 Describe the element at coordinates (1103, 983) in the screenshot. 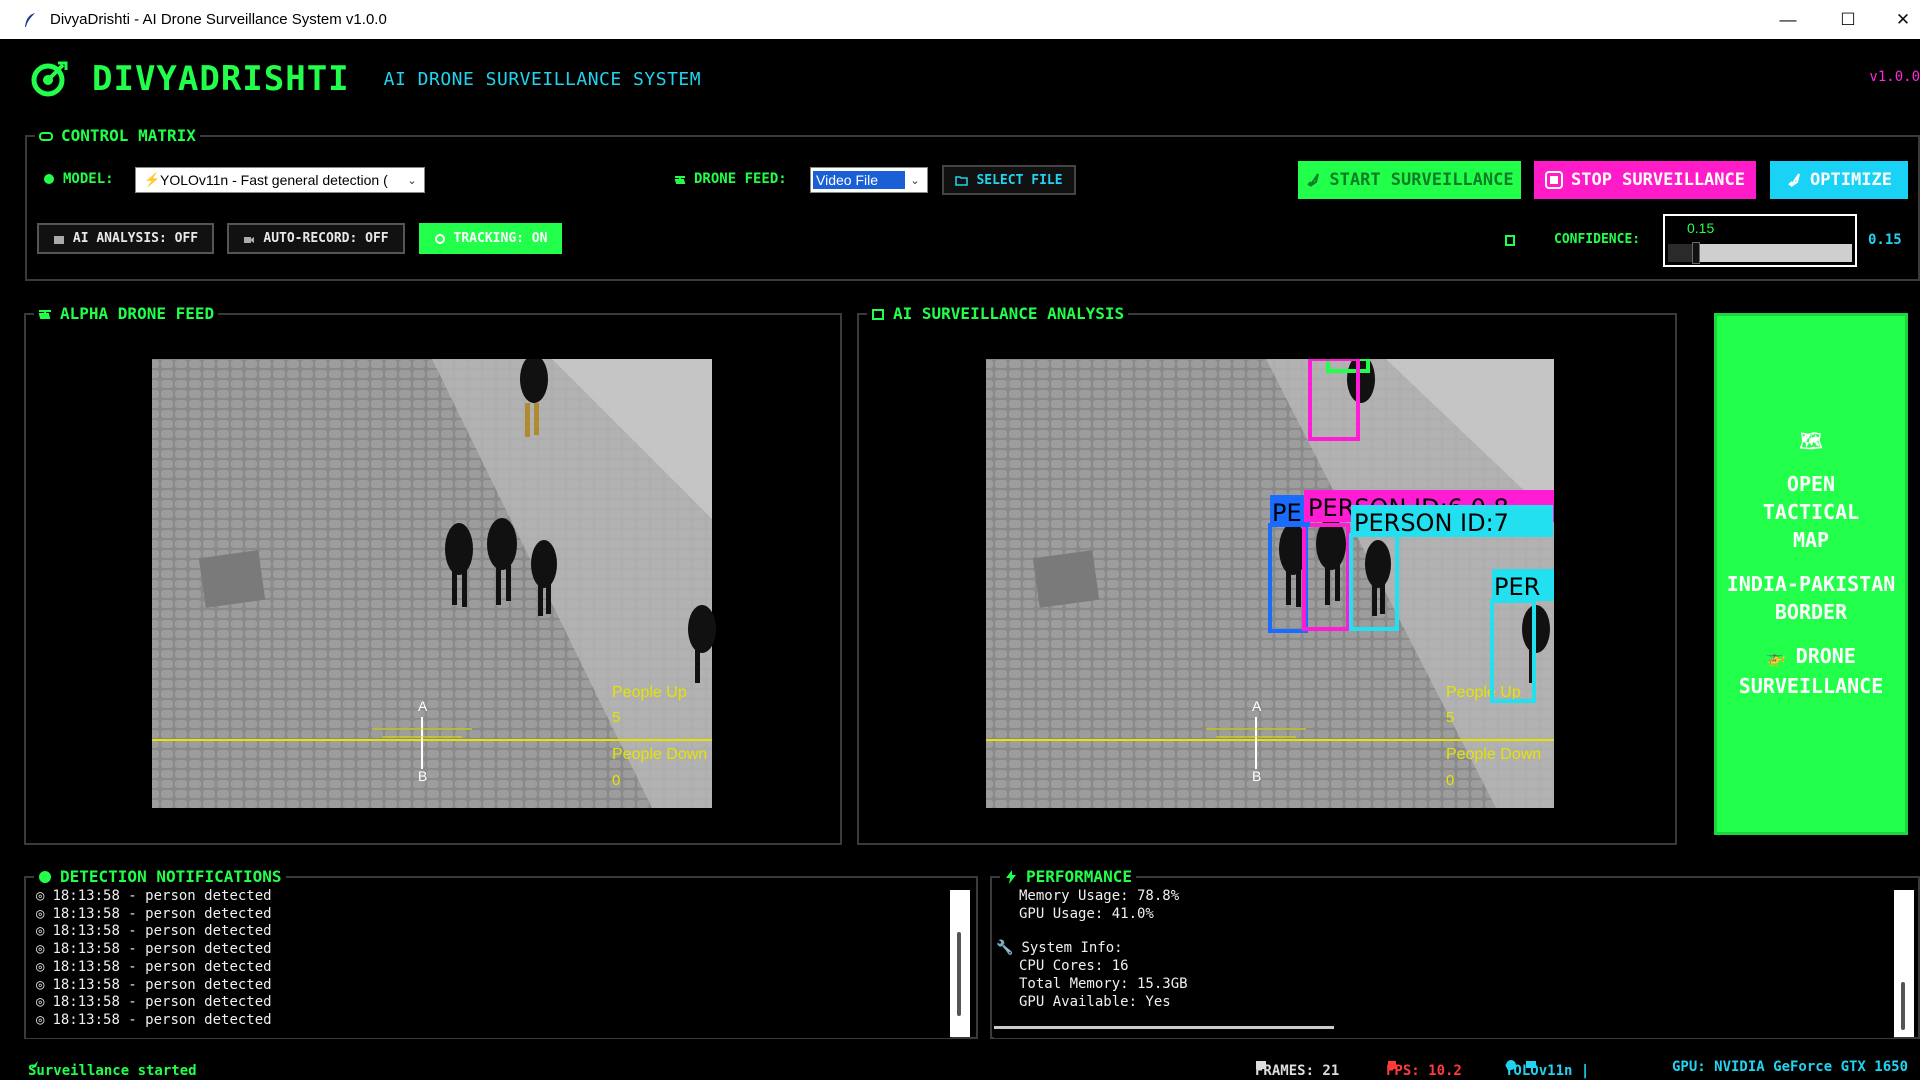

I see `total-memory: Total Memory: 15.3GB` at that location.